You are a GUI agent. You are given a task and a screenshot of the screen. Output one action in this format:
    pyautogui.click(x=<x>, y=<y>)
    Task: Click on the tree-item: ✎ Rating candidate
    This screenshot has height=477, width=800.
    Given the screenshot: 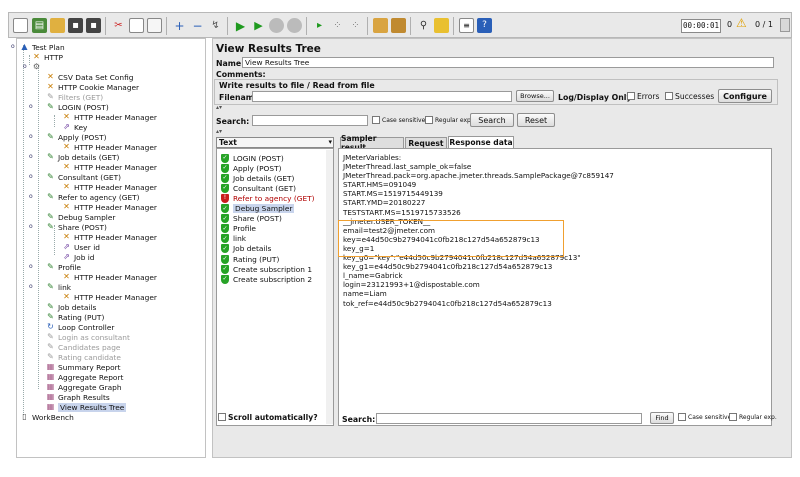 What is the action you would take?
    pyautogui.click(x=83, y=357)
    